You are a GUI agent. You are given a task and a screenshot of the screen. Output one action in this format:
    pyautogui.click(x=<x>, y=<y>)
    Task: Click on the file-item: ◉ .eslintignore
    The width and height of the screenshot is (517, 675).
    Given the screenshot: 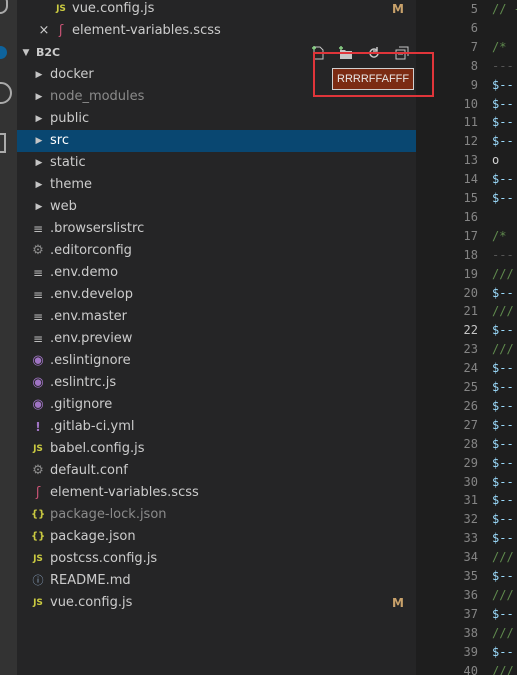 What is the action you would take?
    pyautogui.click(x=216, y=361)
    